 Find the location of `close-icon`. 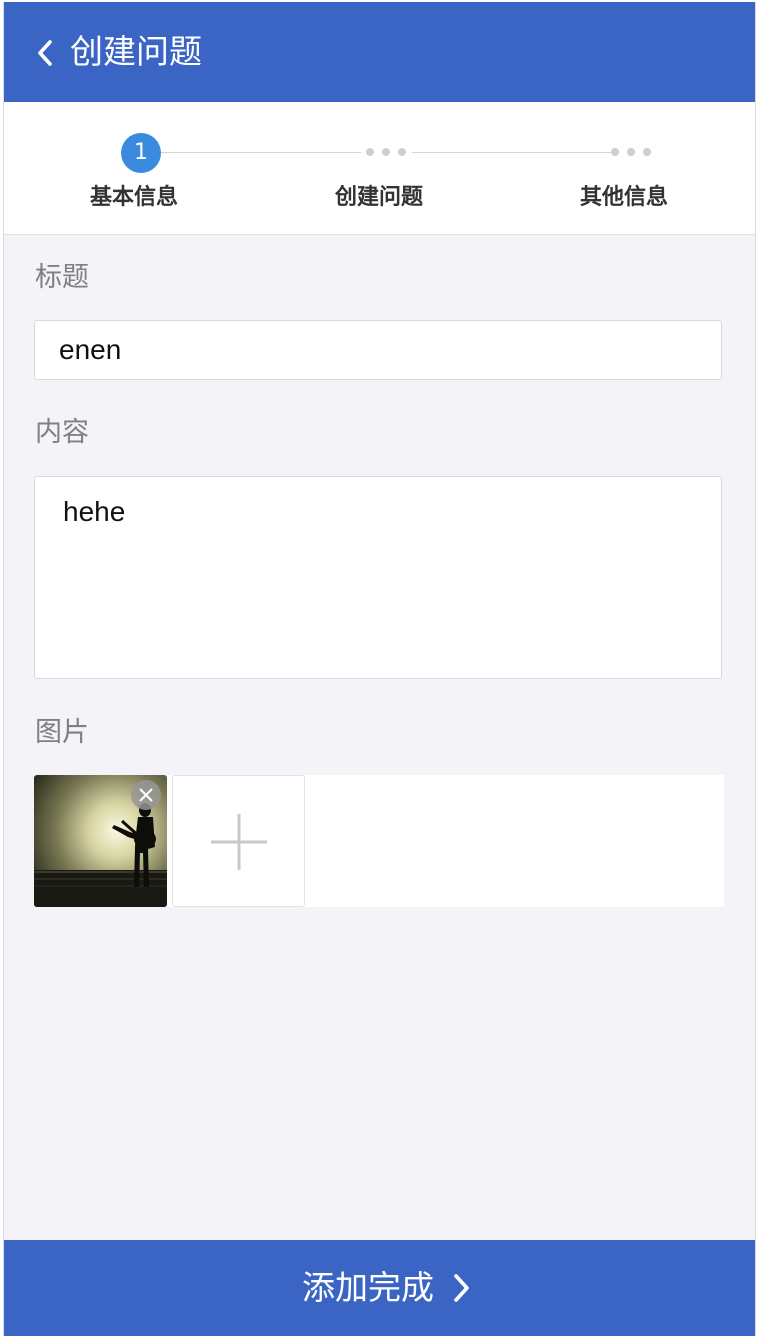

close-icon is located at coordinates (146, 795).